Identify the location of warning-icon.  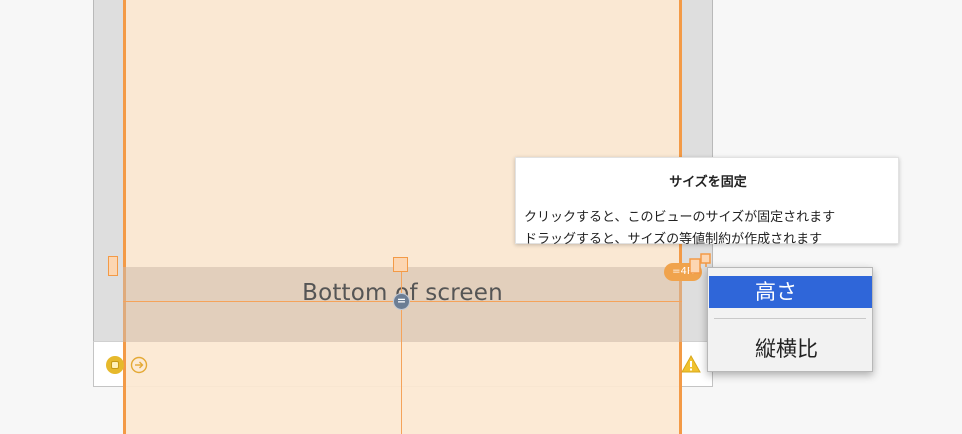
(691, 364).